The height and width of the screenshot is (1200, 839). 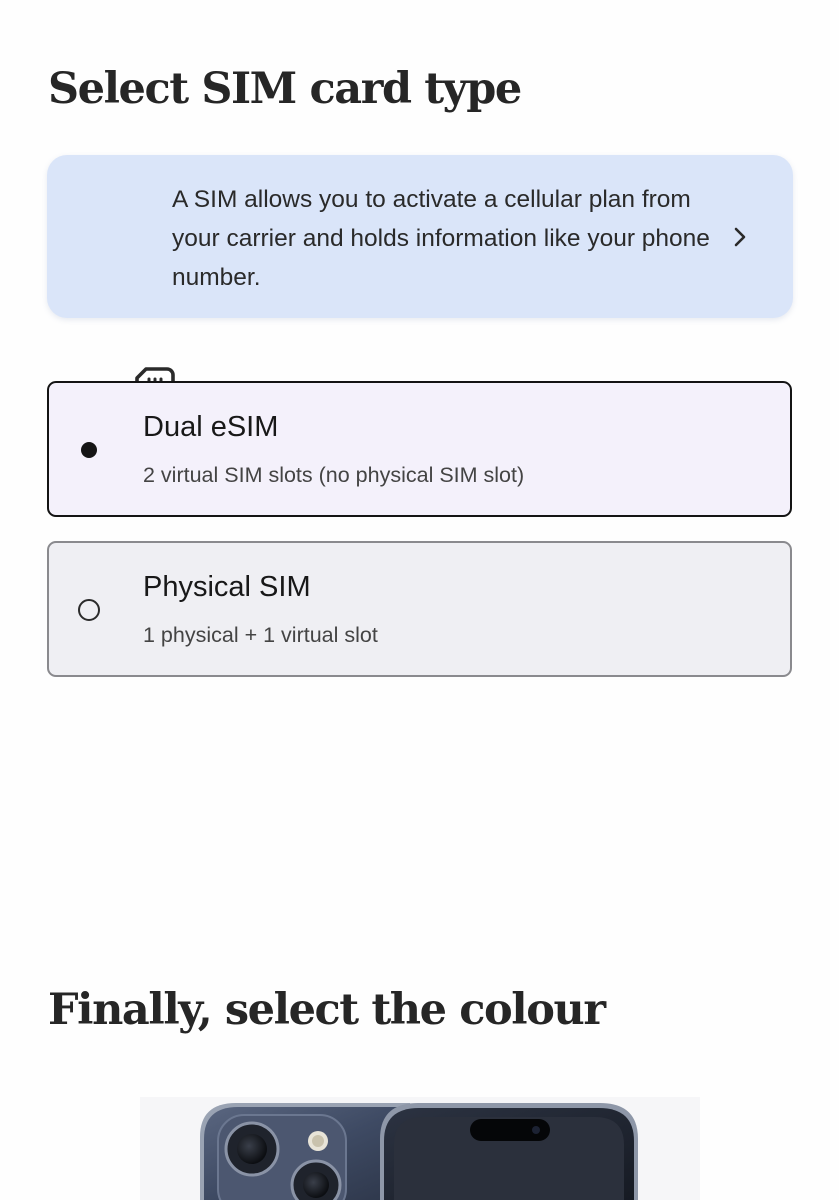 I want to click on radio-unselected, so click(x=89, y=610).